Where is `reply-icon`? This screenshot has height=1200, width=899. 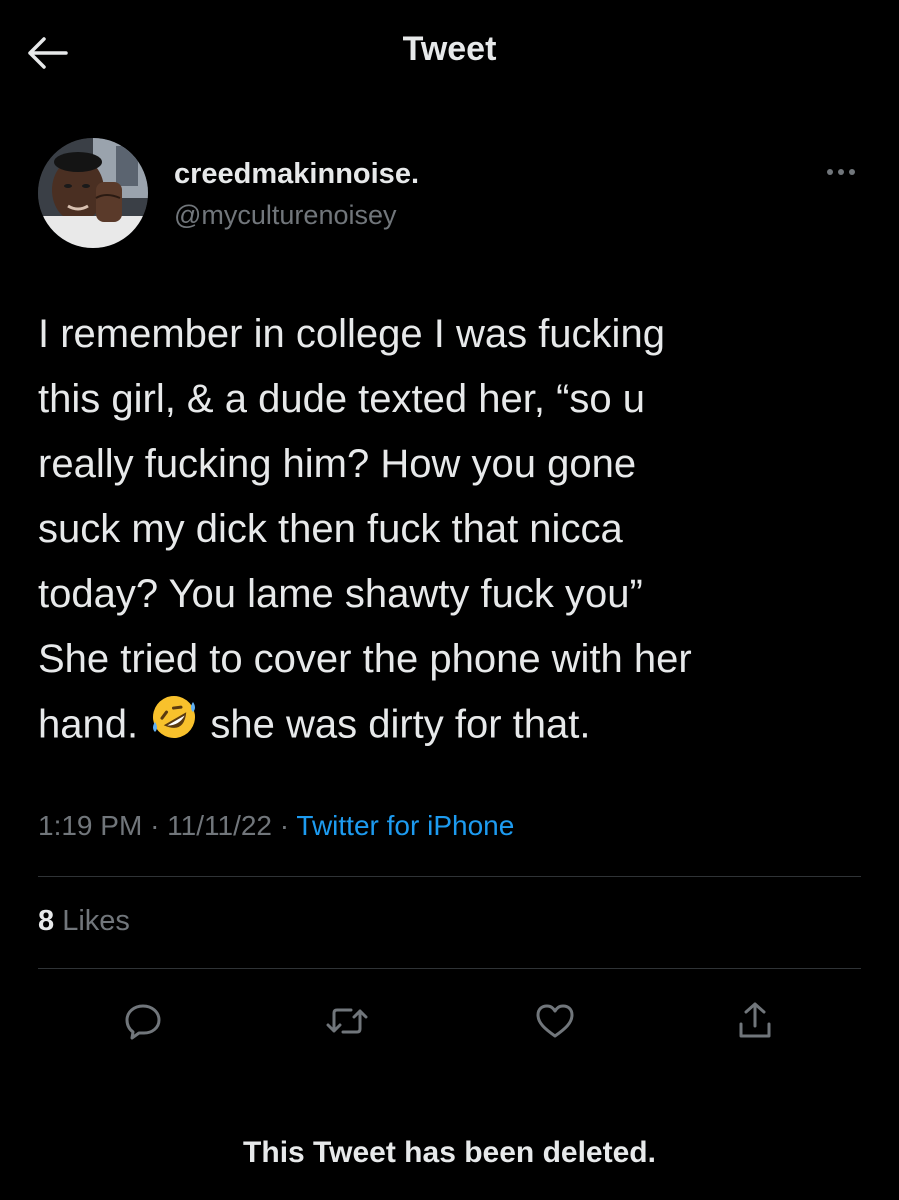
reply-icon is located at coordinates (143, 1022).